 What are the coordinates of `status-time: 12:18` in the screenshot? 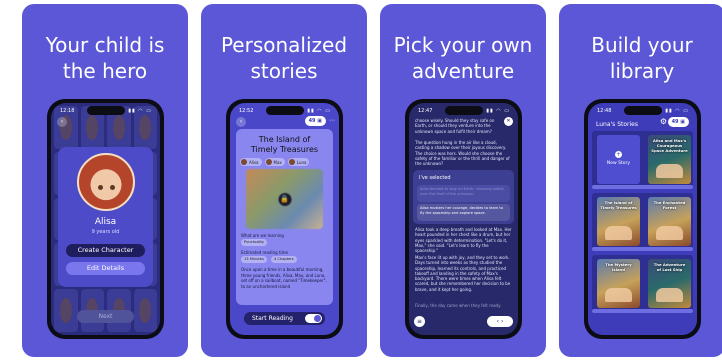 It's located at (67, 111).